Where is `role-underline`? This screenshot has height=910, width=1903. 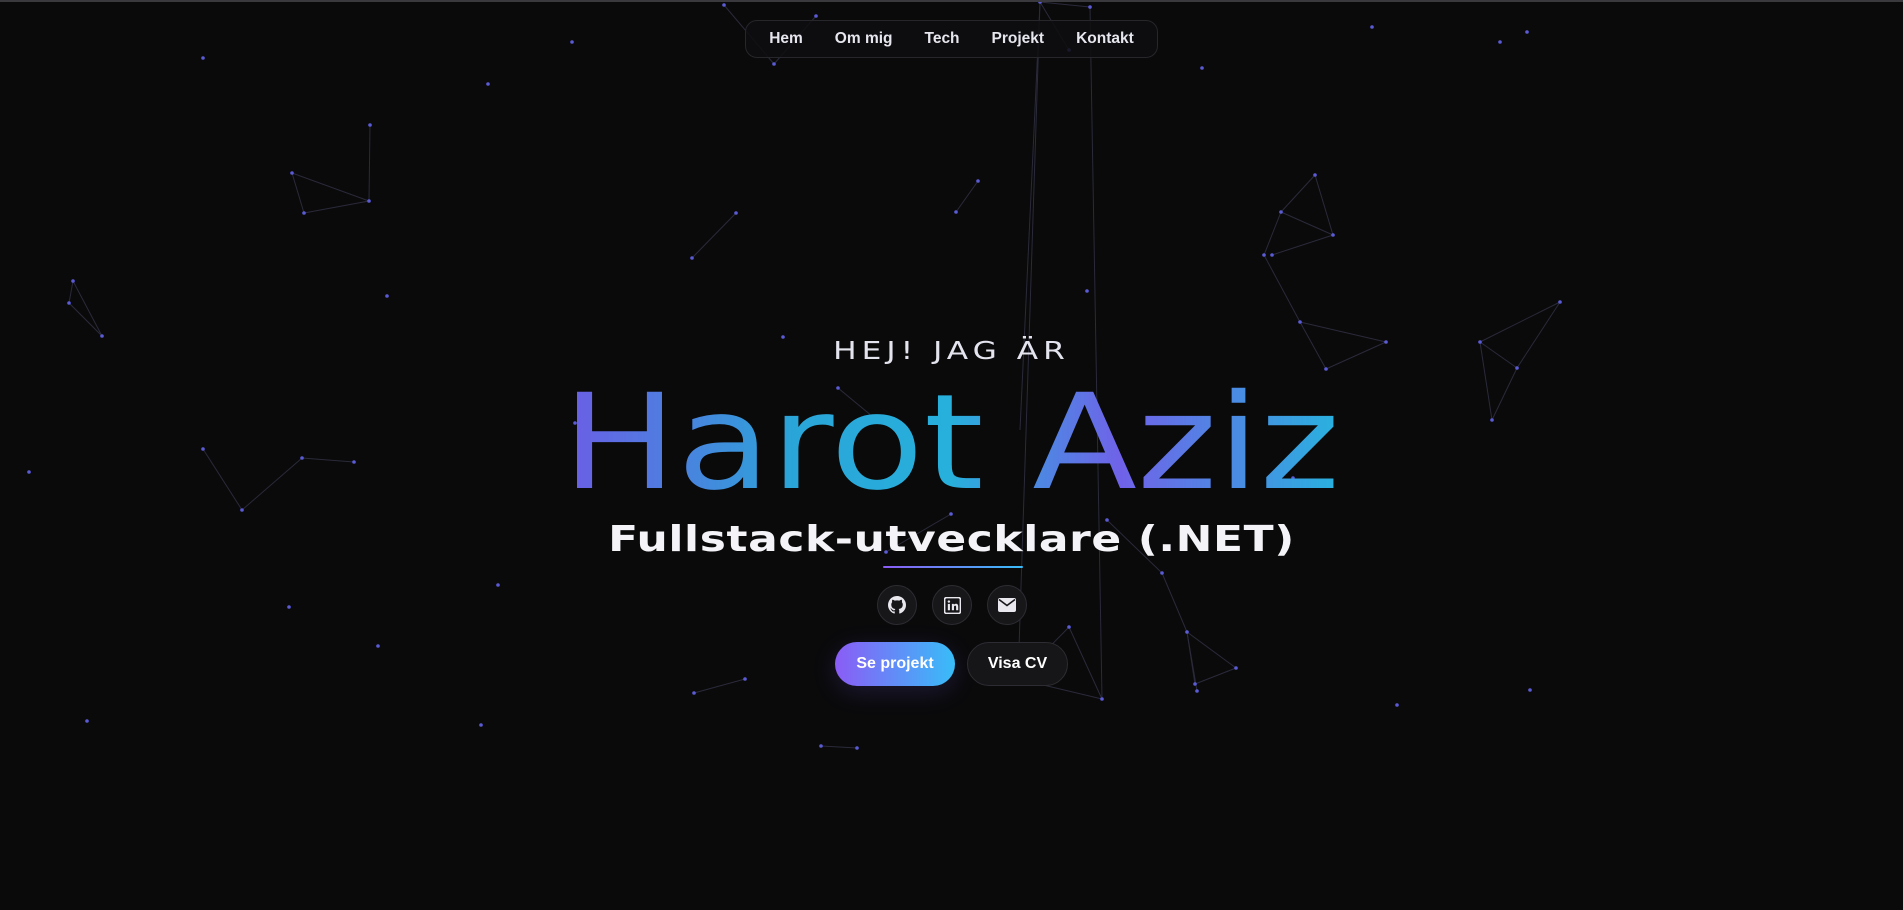 role-underline is located at coordinates (953, 567).